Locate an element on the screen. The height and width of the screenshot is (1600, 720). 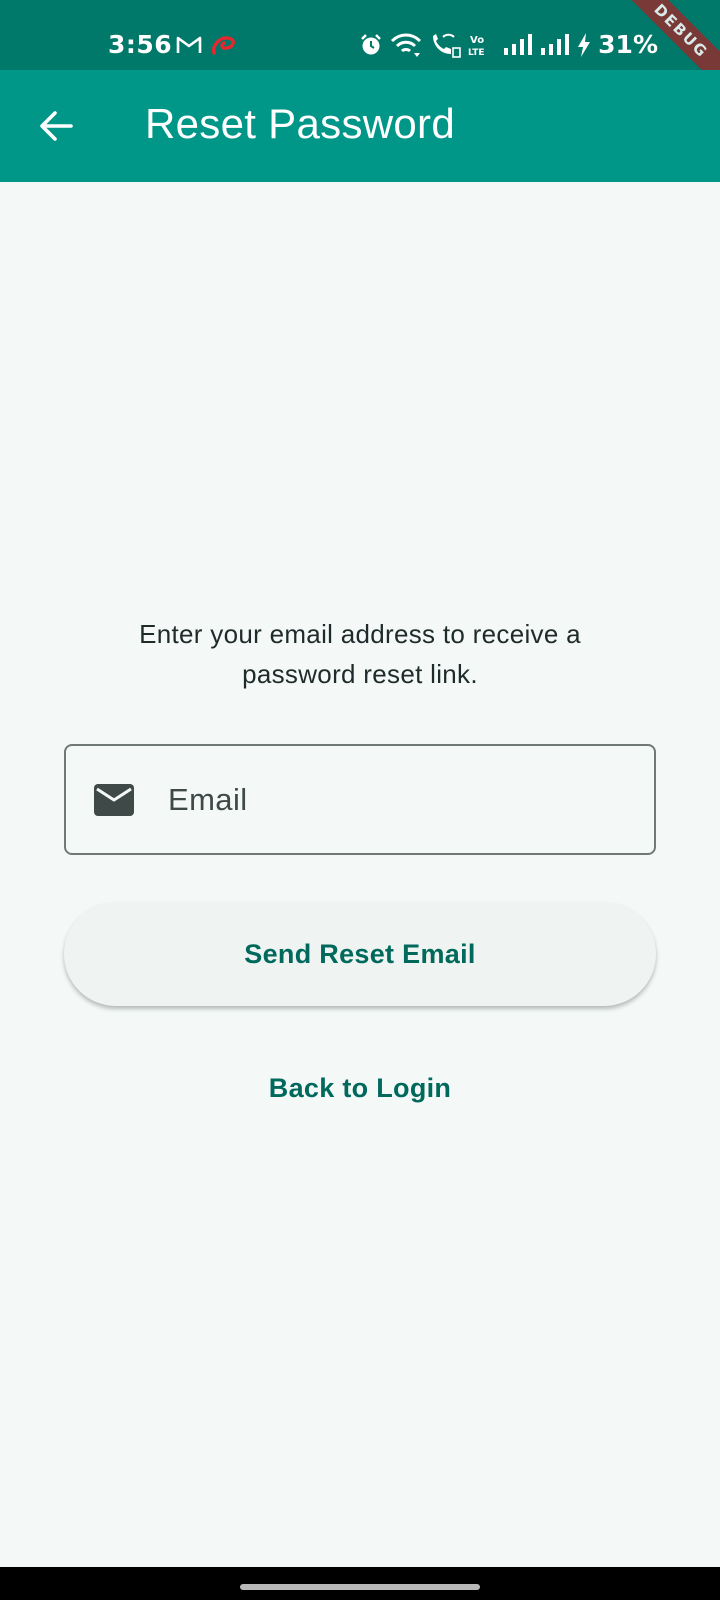
charging-icon is located at coordinates (584, 44).